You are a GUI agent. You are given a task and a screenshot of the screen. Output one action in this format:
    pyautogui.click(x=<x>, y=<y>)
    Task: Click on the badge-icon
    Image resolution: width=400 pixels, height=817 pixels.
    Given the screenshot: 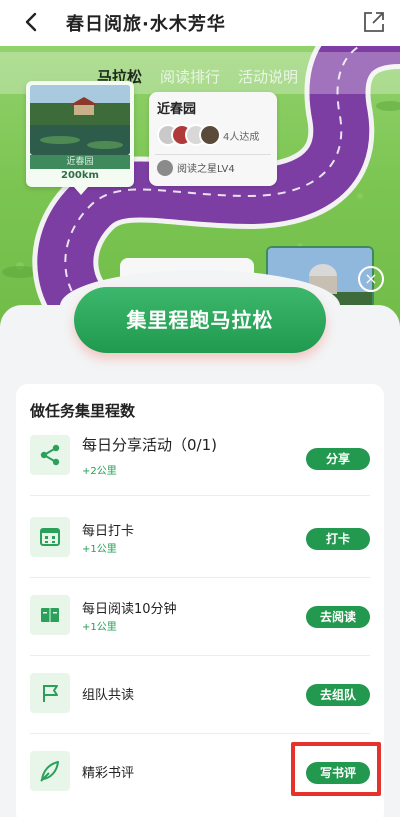 What is the action you would take?
    pyautogui.click(x=165, y=168)
    